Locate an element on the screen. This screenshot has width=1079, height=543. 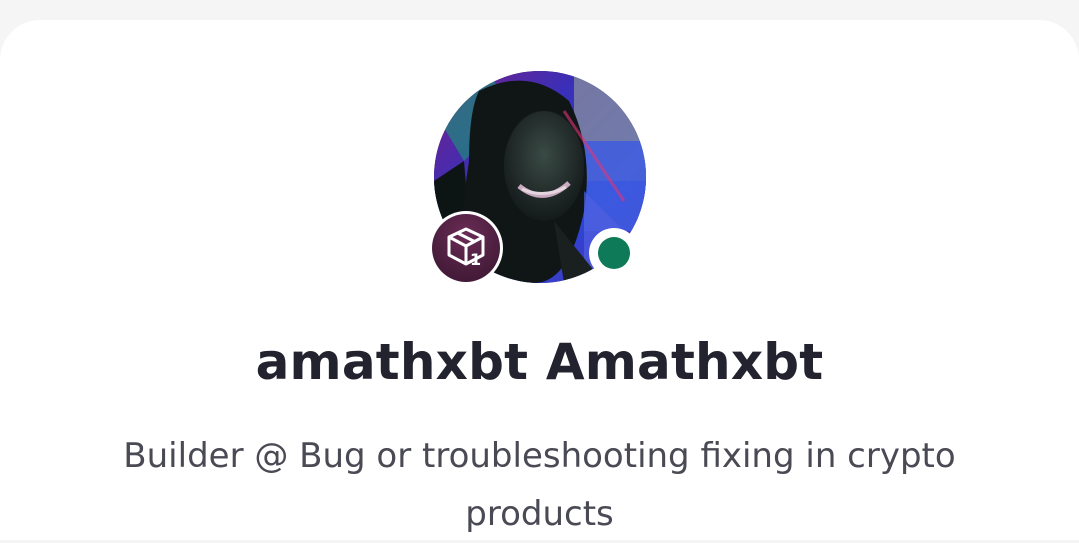
nft-badge-count: 1 is located at coordinates (476, 259).